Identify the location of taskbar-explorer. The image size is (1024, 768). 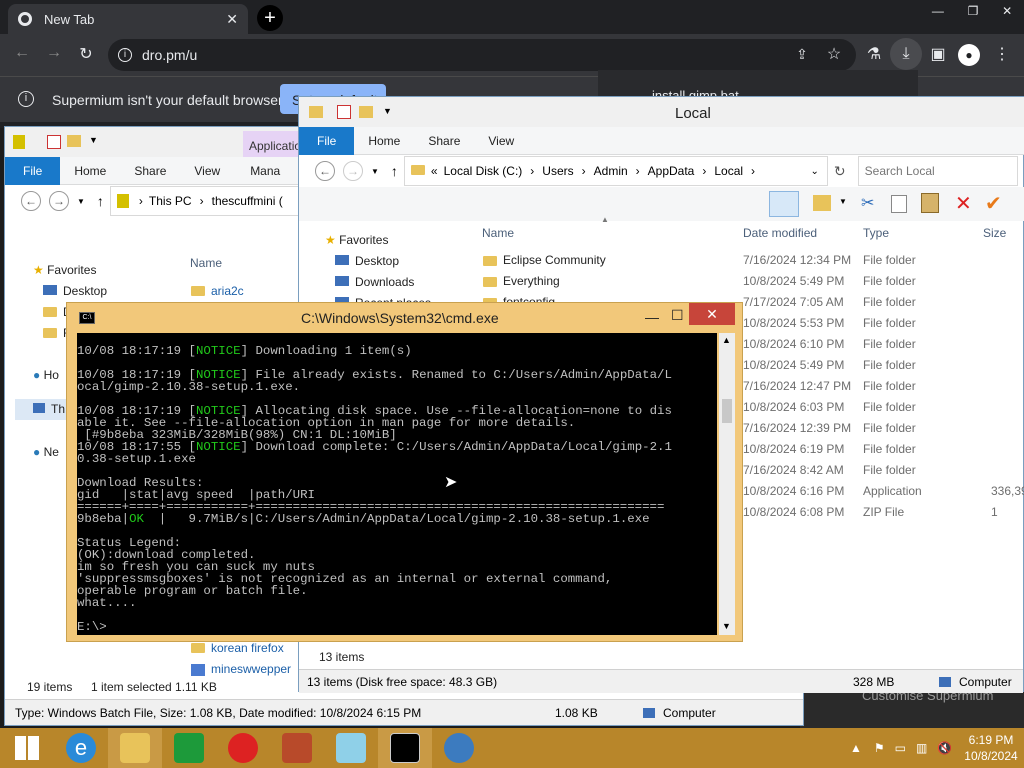
(135, 748).